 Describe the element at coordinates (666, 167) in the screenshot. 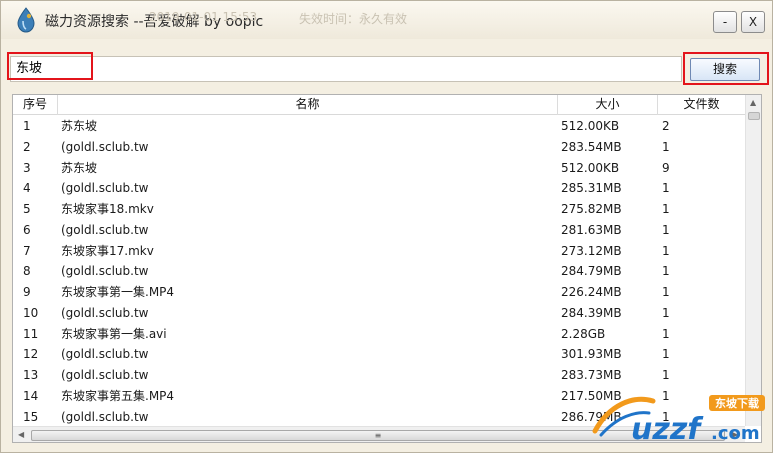

I see `cell-file-count: 9` at that location.